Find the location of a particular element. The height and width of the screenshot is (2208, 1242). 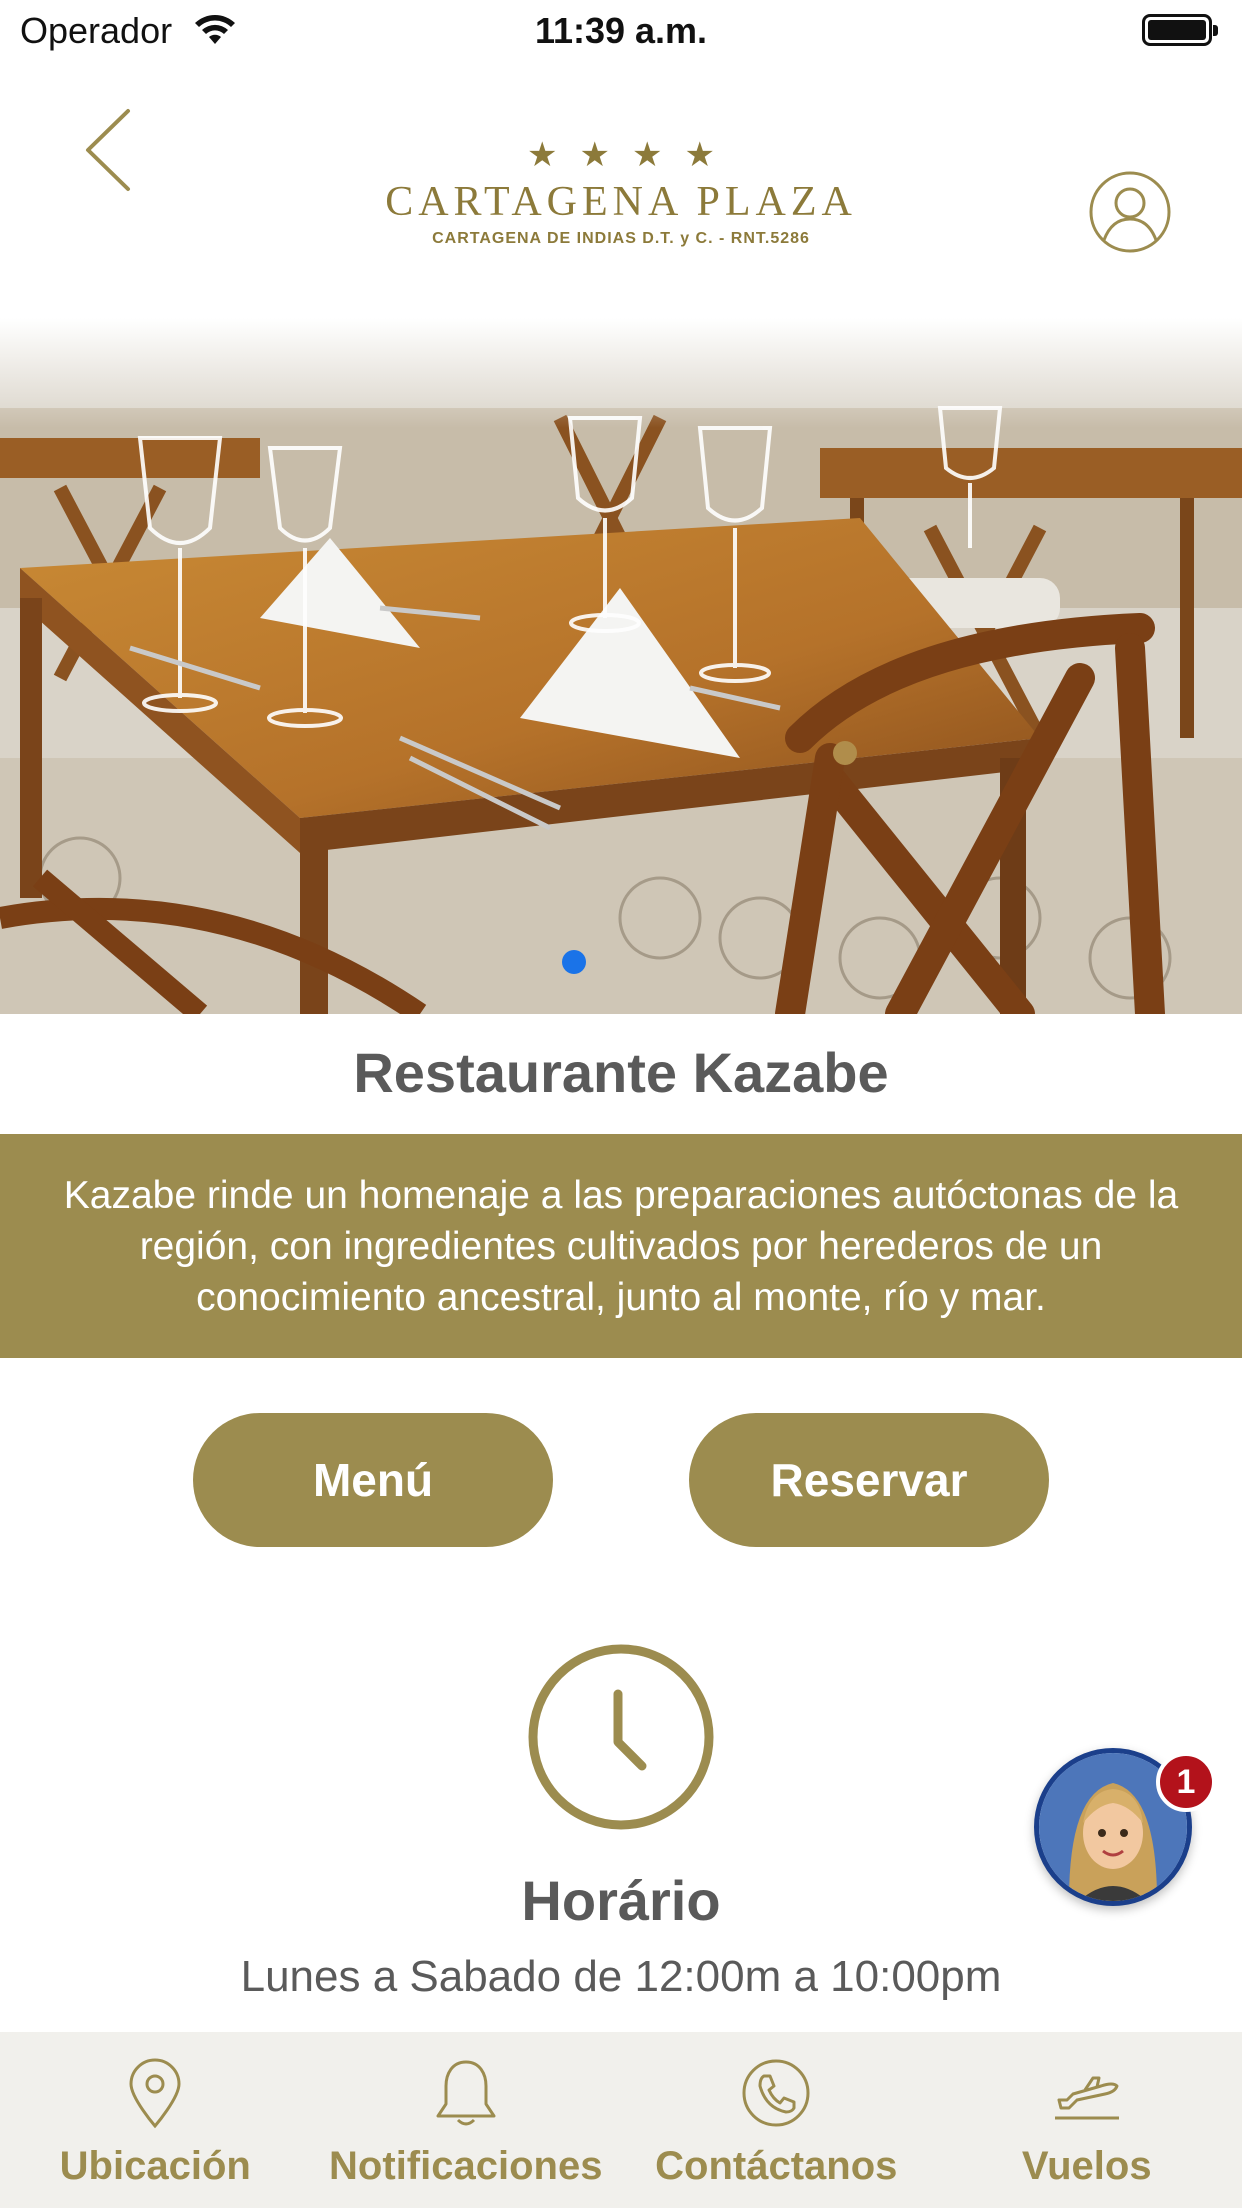

status-time: 11:39 a.m. is located at coordinates (621, 30).